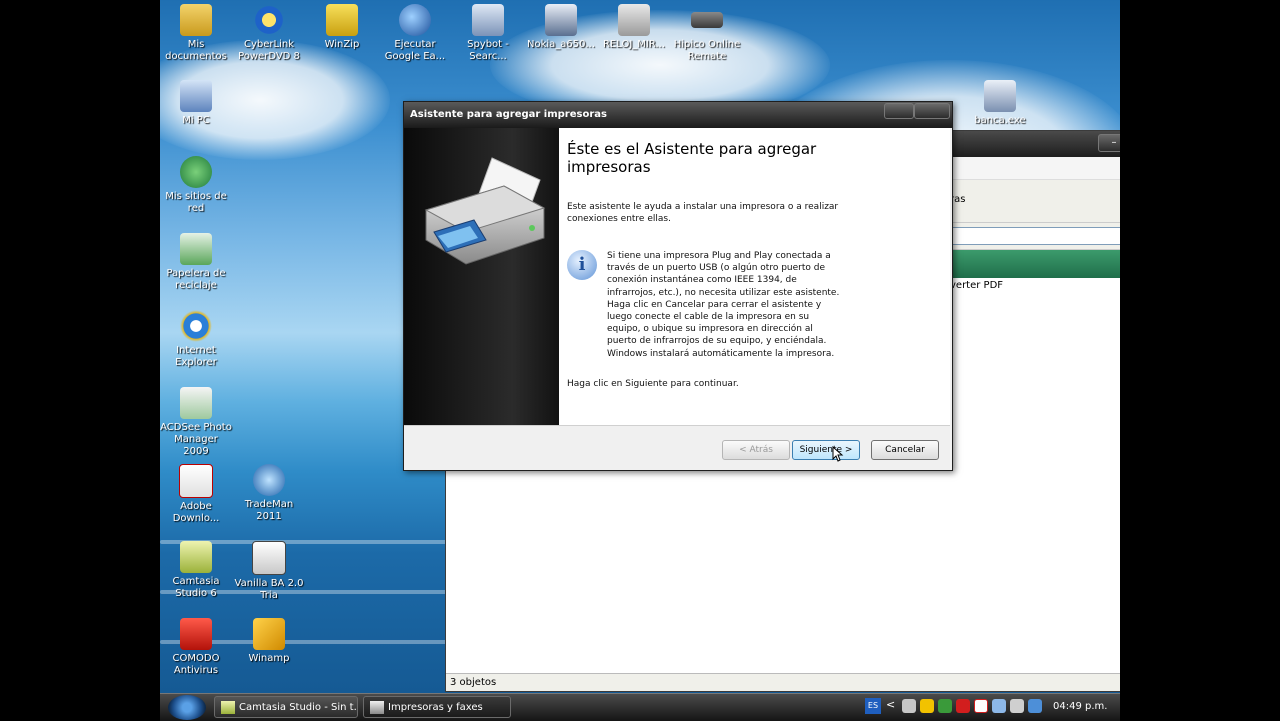 The height and width of the screenshot is (721, 1280). Describe the element at coordinates (890, 704) in the screenshot. I see `chevron-left-icon: <` at that location.